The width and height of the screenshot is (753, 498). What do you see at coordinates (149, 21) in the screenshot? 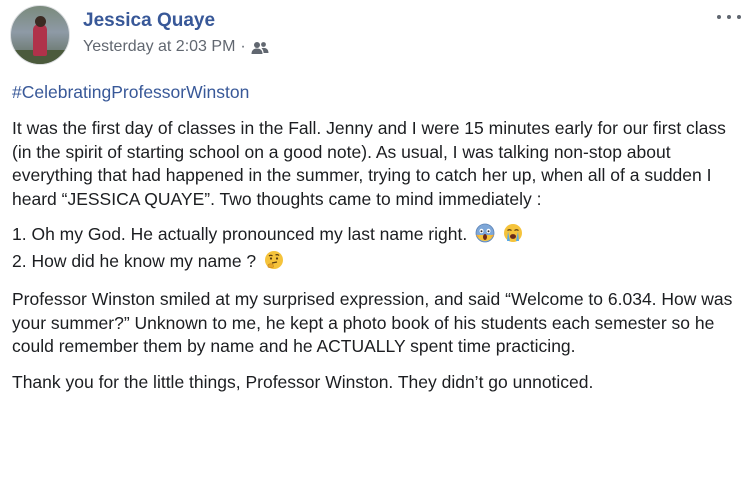
I see `author-name: Jessica Quaye` at bounding box center [149, 21].